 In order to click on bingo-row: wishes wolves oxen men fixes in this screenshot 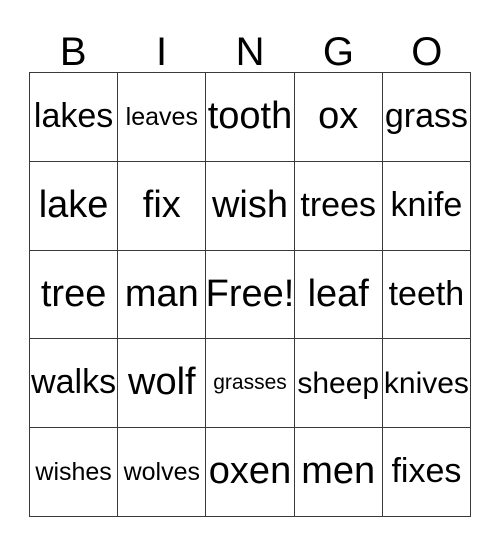, I will do `click(251, 472)`.